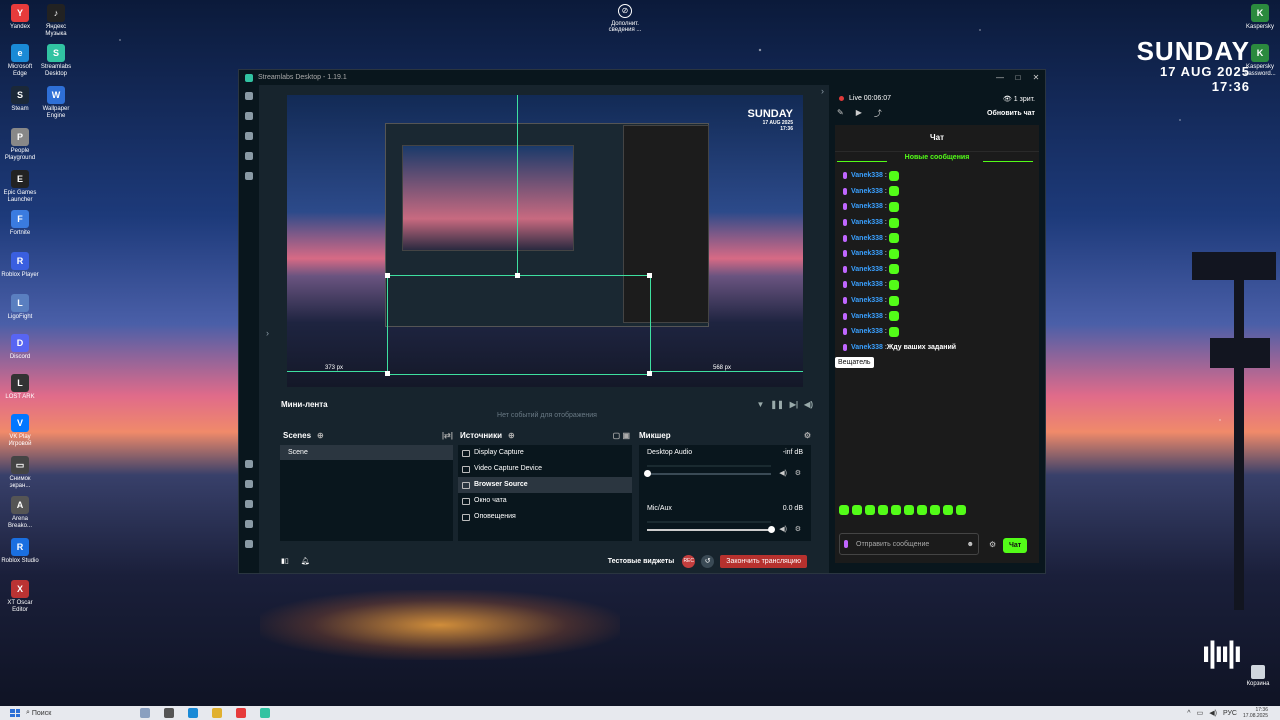  Describe the element at coordinates (20, 347) in the screenshot. I see `desktop-icon-discord: D Discord` at that location.